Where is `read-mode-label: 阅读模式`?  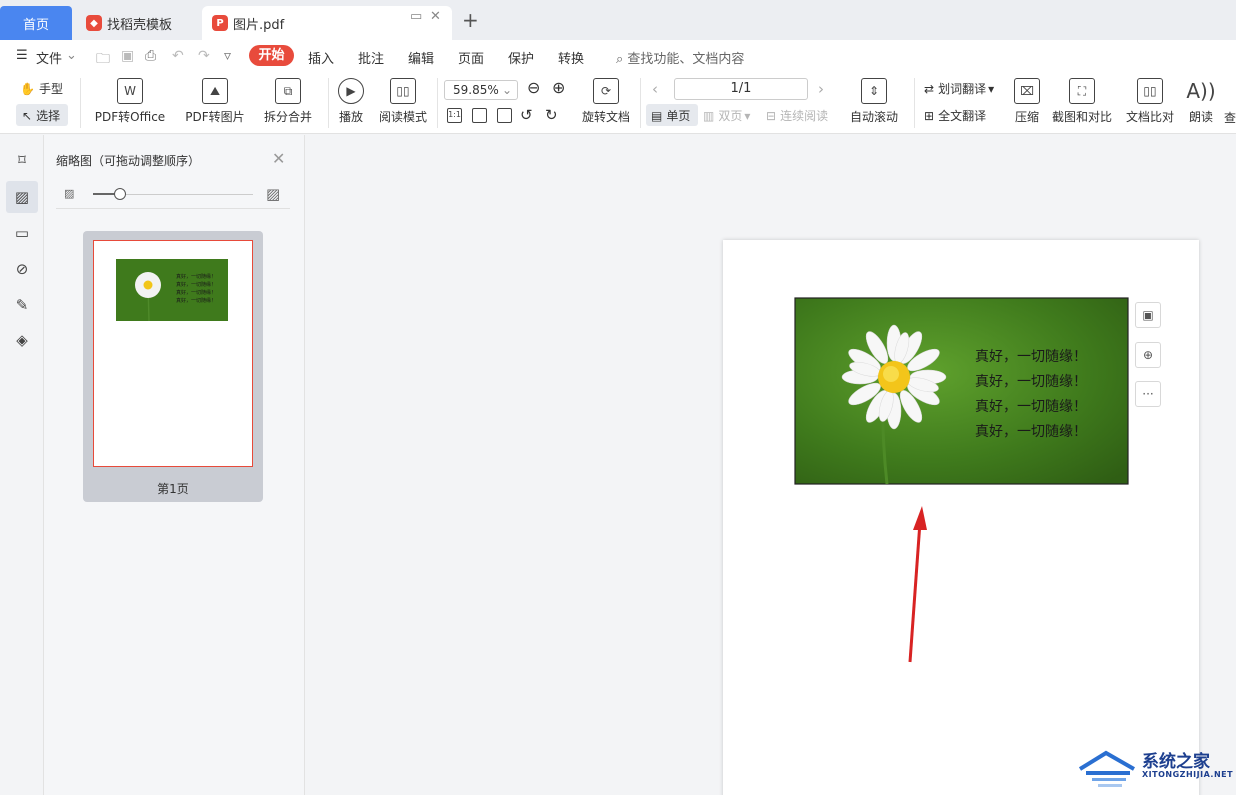 read-mode-label: 阅读模式 is located at coordinates (402, 117).